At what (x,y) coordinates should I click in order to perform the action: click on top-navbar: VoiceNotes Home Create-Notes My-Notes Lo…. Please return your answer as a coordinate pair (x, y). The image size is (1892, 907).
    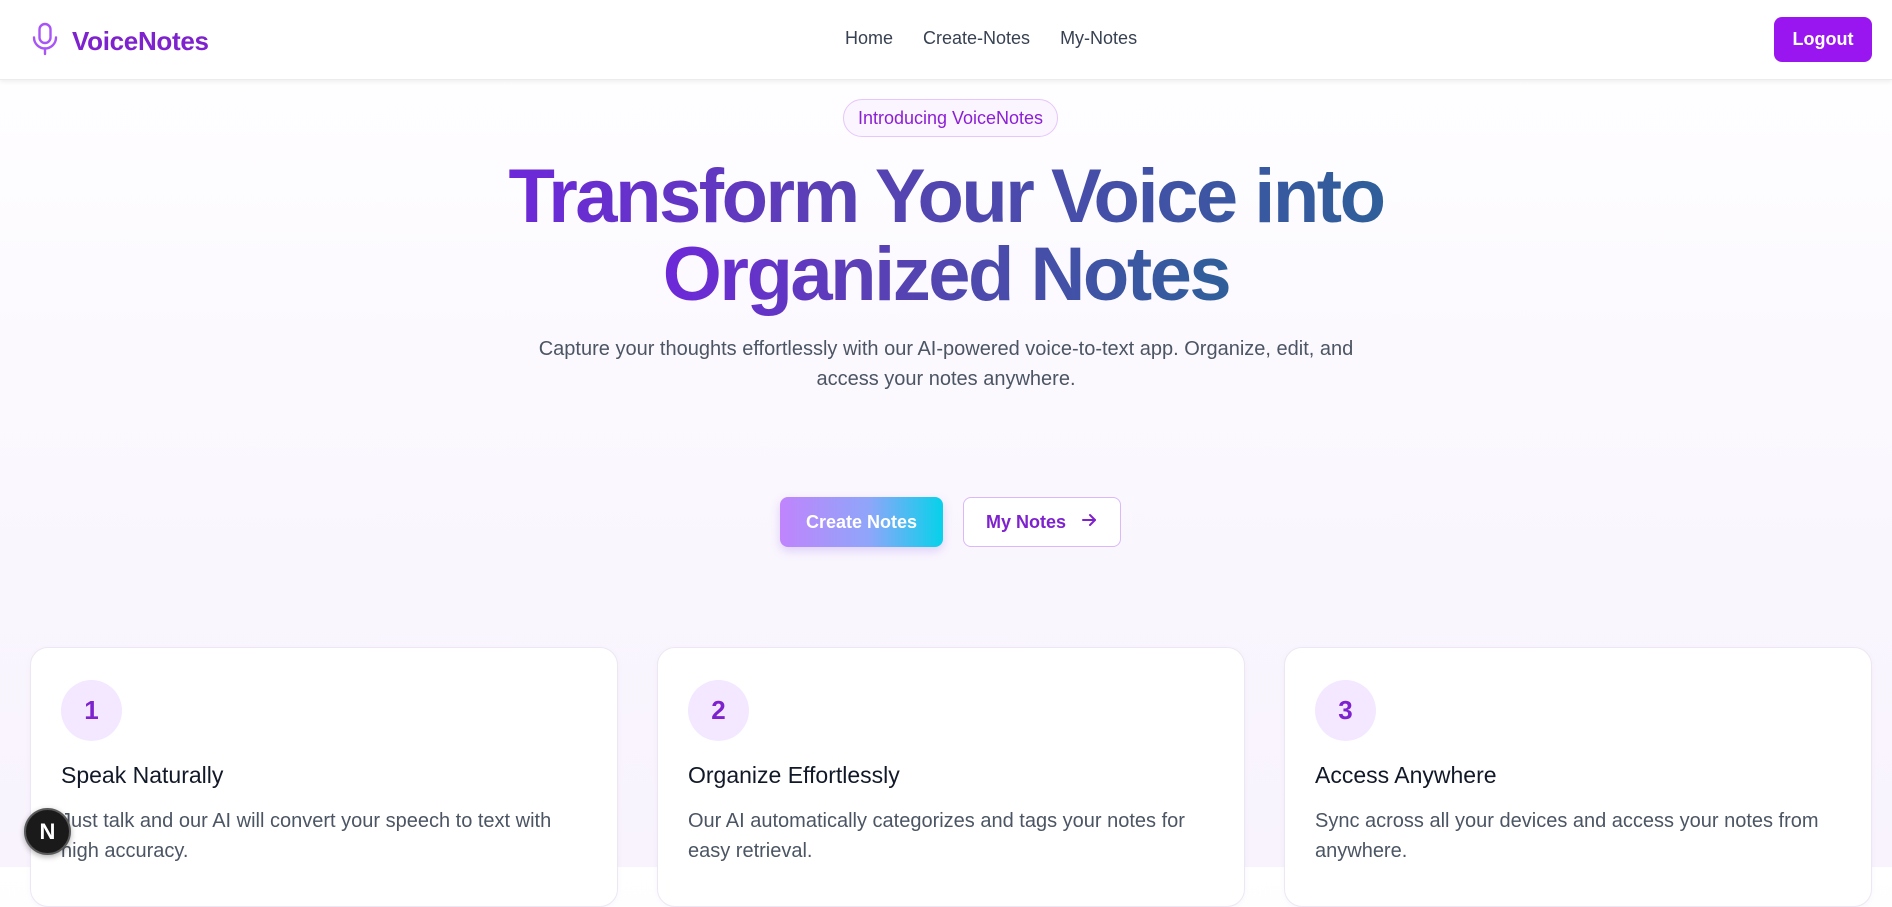
    Looking at the image, I should click on (946, 40).